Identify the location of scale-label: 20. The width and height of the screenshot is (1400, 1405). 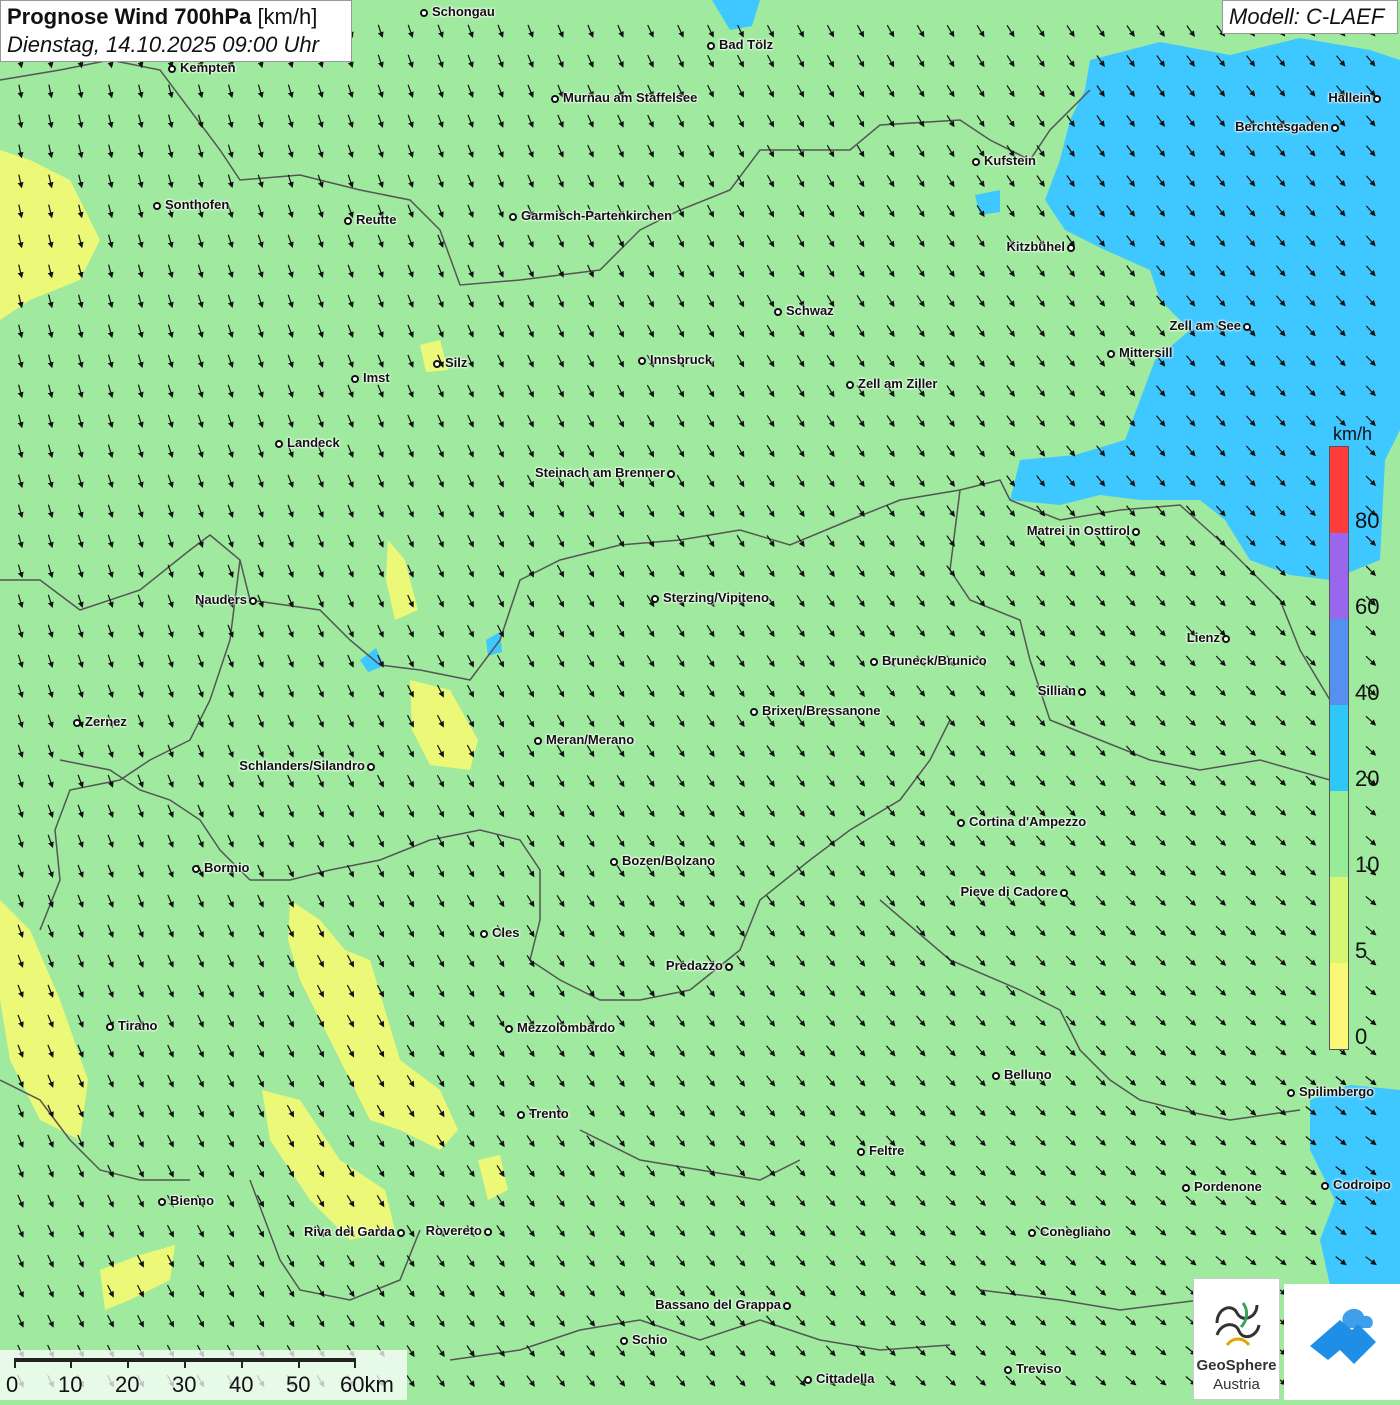
(127, 1384).